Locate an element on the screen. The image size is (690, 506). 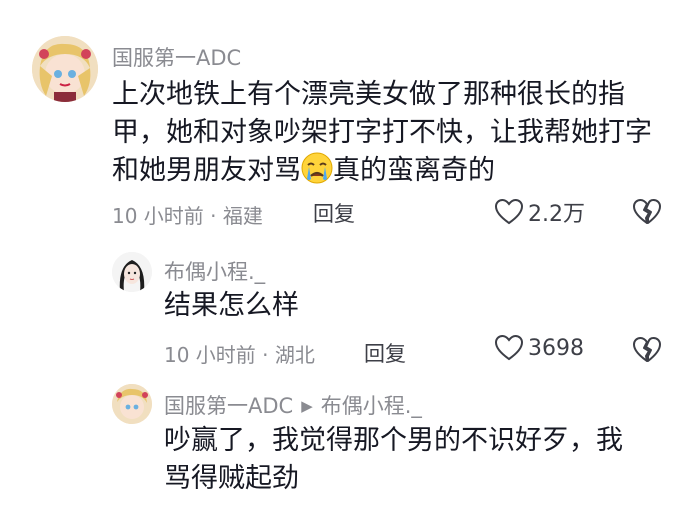
comment-location: 湖北 is located at coordinates (294, 355).